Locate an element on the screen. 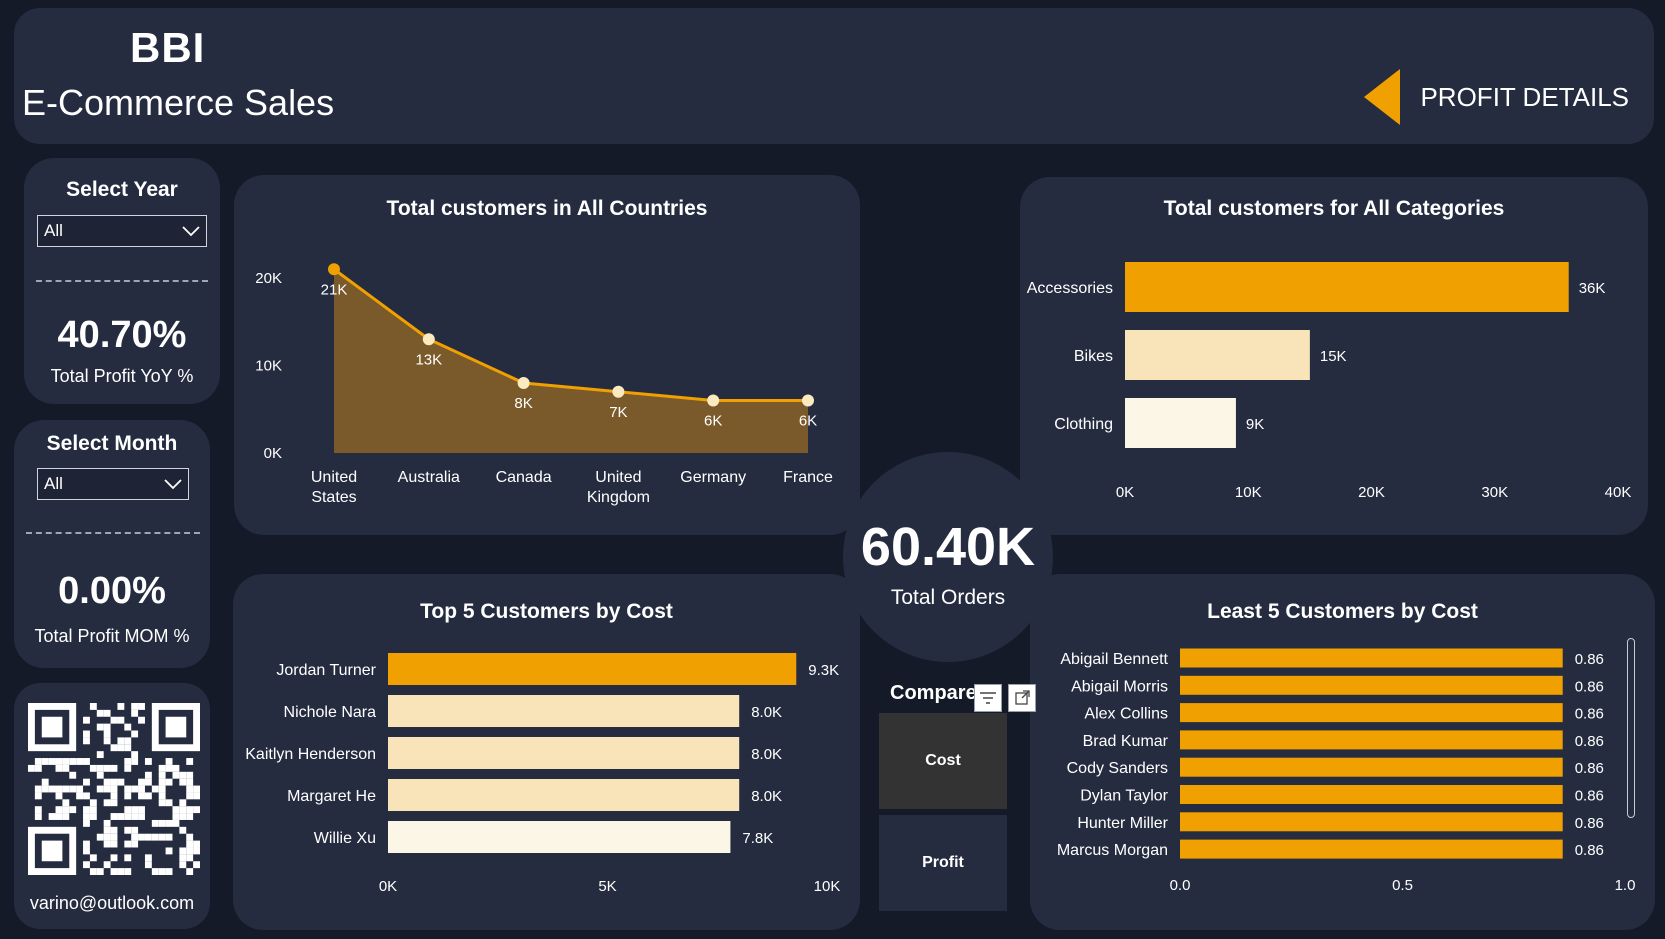 The image size is (1665, 939). x-tick-label: Kingdom is located at coordinates (618, 497).